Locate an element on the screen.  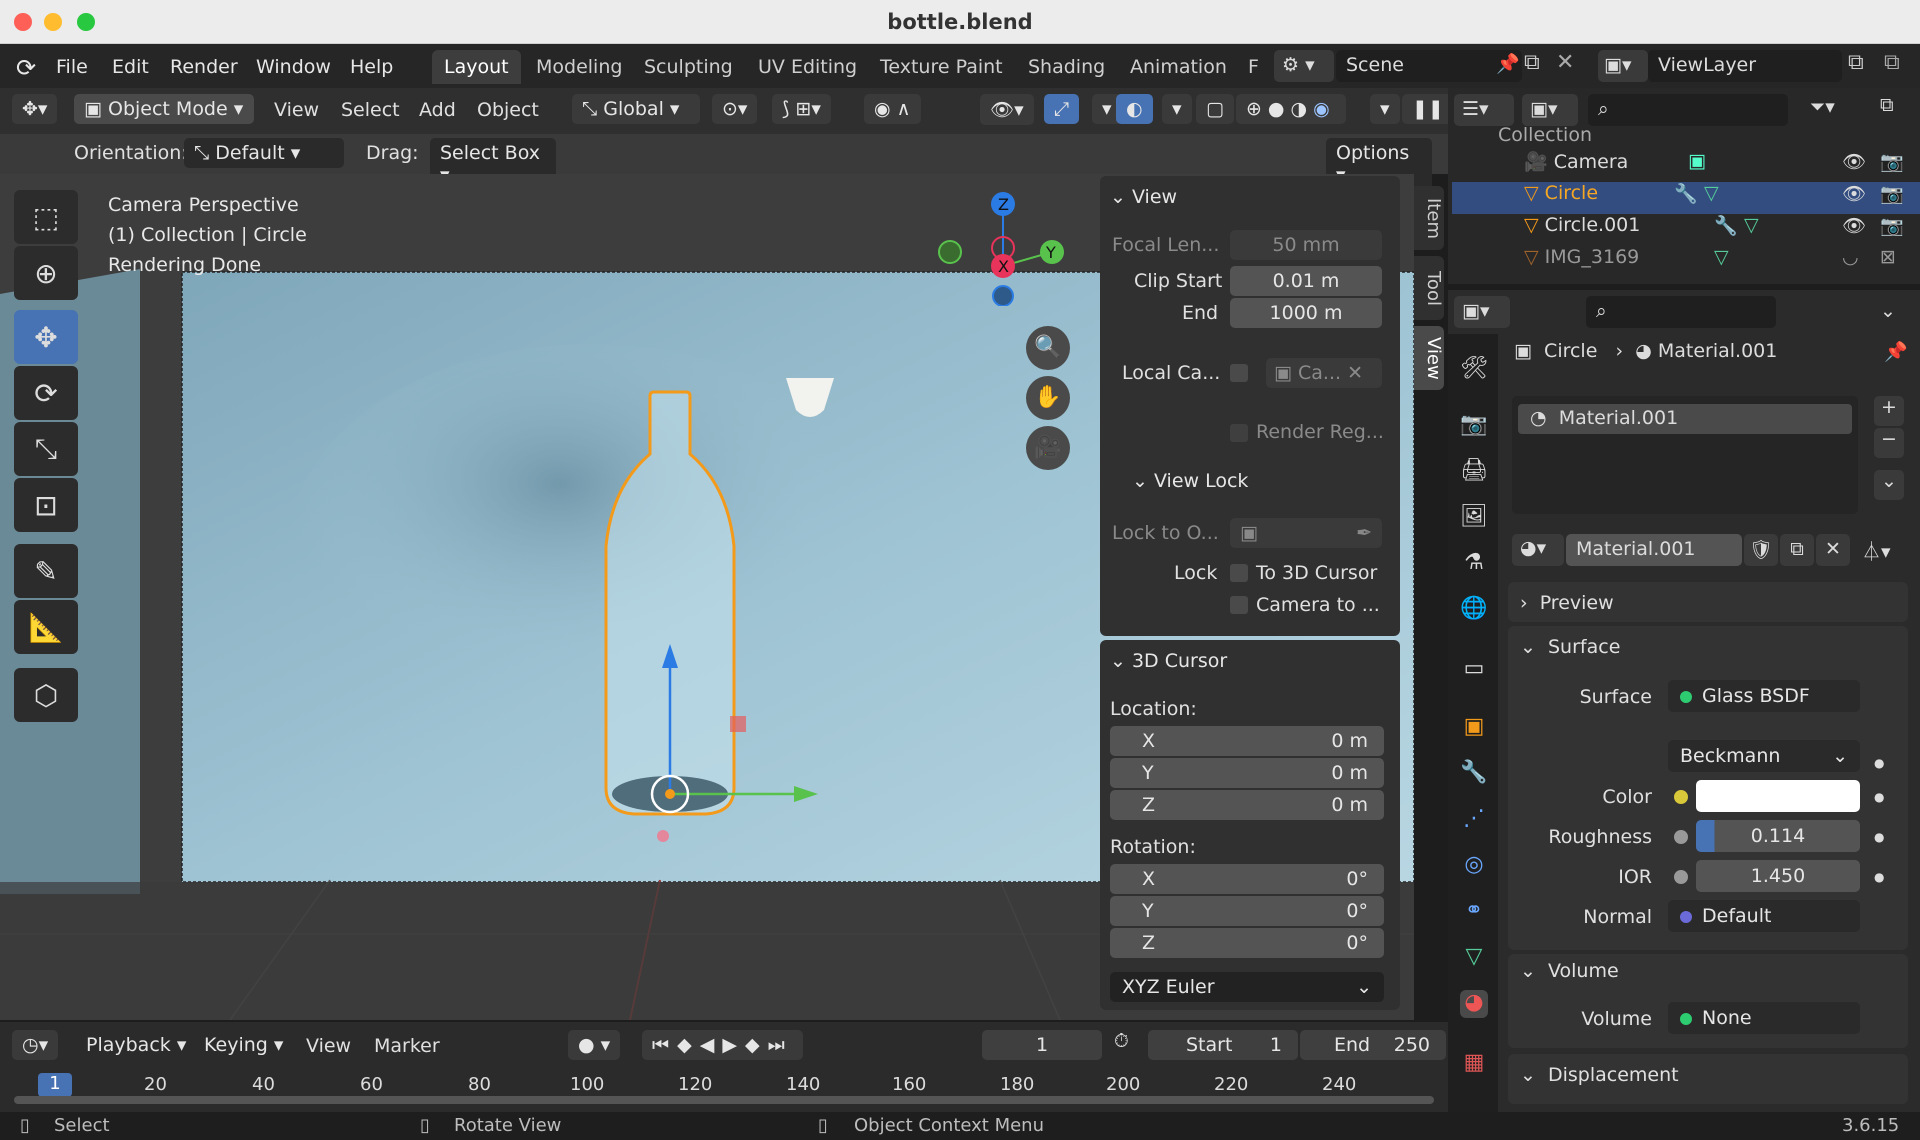
editor-type-icon: ✥▾ is located at coordinates (35, 109).